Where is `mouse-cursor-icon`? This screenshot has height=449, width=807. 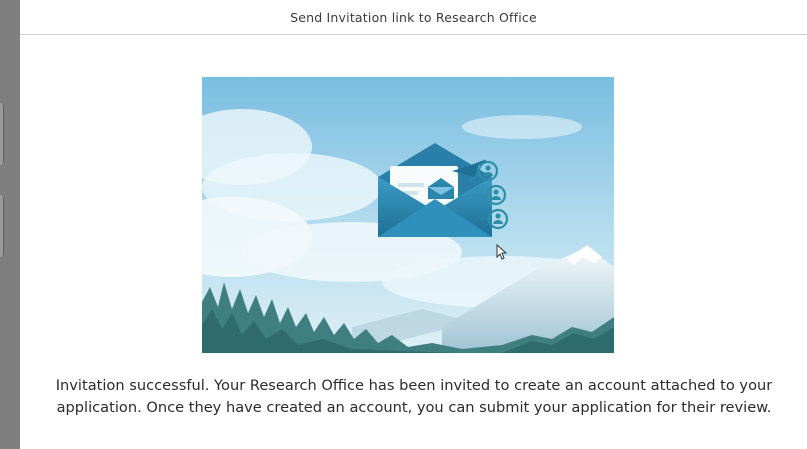
mouse-cursor-icon is located at coordinates (502, 253).